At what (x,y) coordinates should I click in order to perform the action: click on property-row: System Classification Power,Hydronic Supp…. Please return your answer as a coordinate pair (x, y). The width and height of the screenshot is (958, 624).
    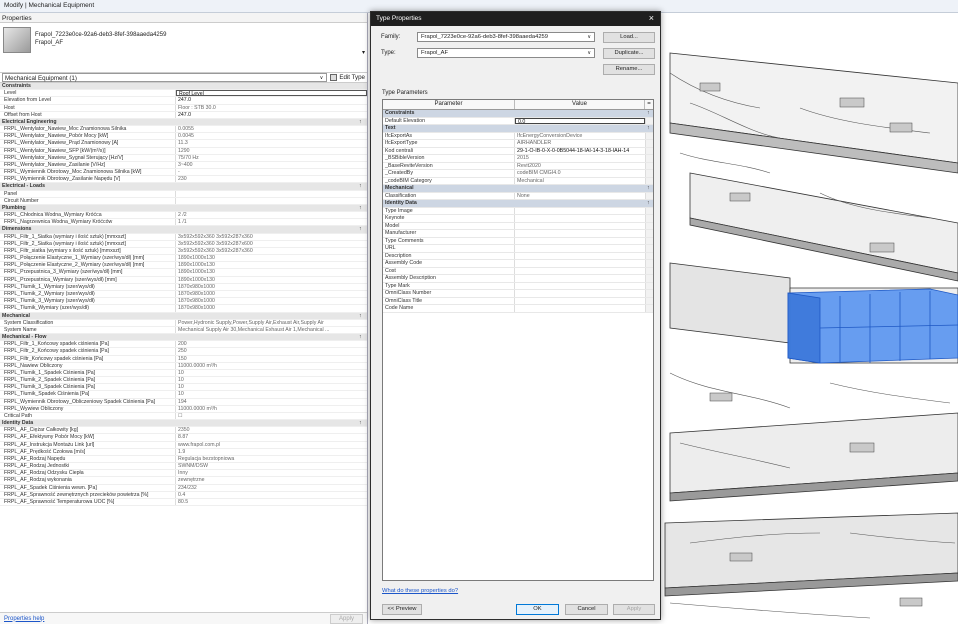
    Looking at the image, I should click on (183, 323).